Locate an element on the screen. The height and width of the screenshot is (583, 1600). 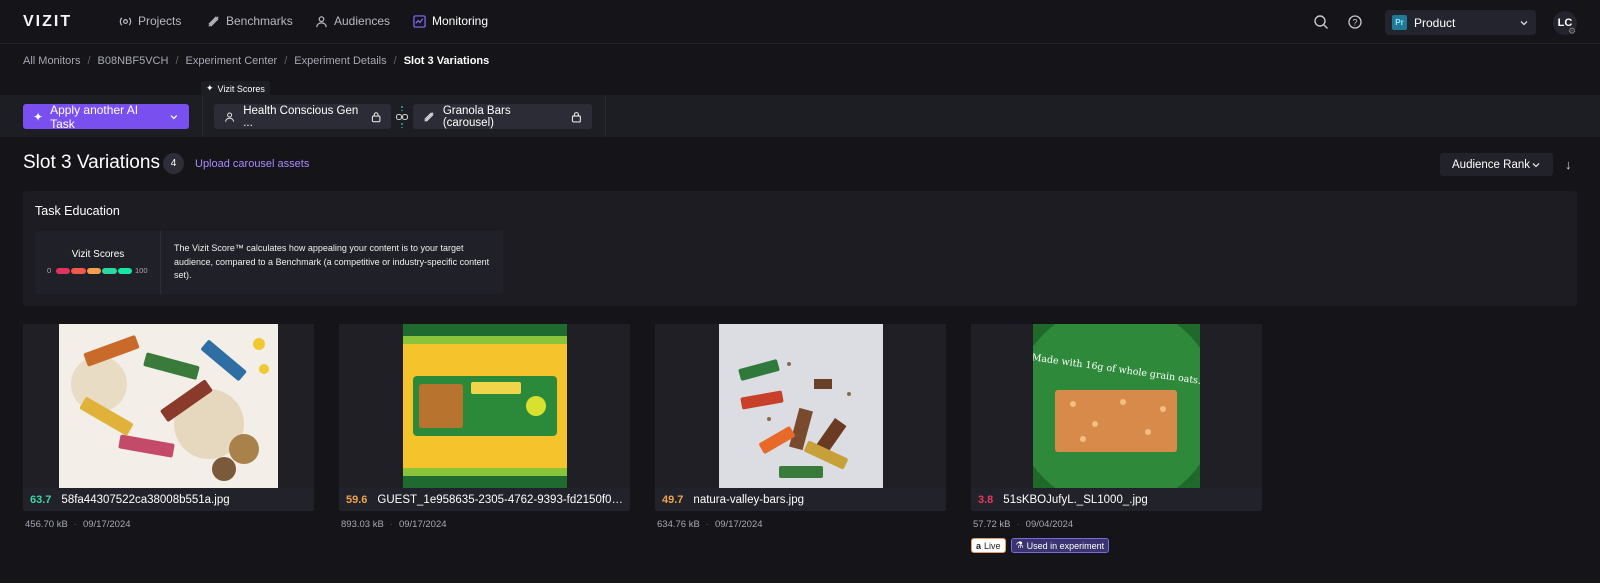
upload-carousel-assets-link: Upload carousel assets is located at coordinates (252, 164).